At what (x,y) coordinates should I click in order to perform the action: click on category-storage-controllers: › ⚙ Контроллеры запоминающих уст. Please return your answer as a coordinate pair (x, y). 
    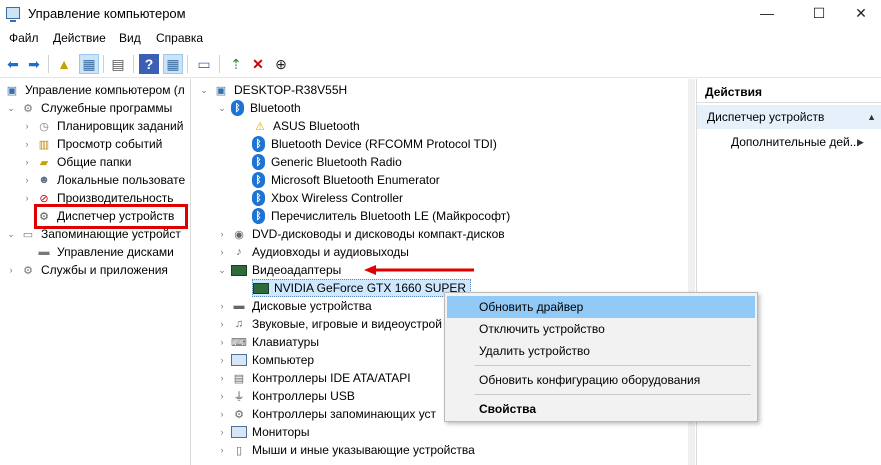
    Looking at the image, I should click on (327, 414).